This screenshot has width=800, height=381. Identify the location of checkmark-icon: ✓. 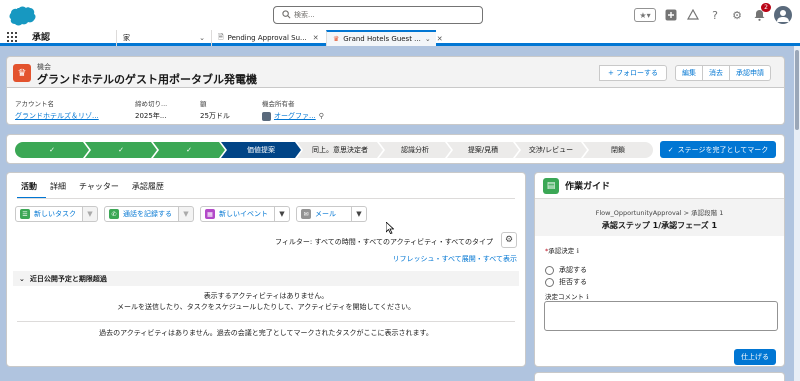
(670, 149).